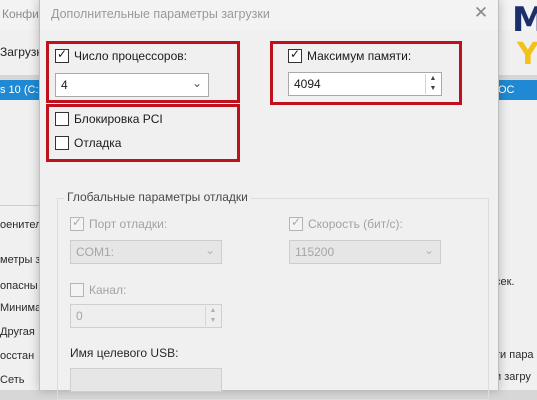 This screenshot has height=400, width=537. Describe the element at coordinates (21, 308) in the screenshot. I see `background-text: Минима` at that location.